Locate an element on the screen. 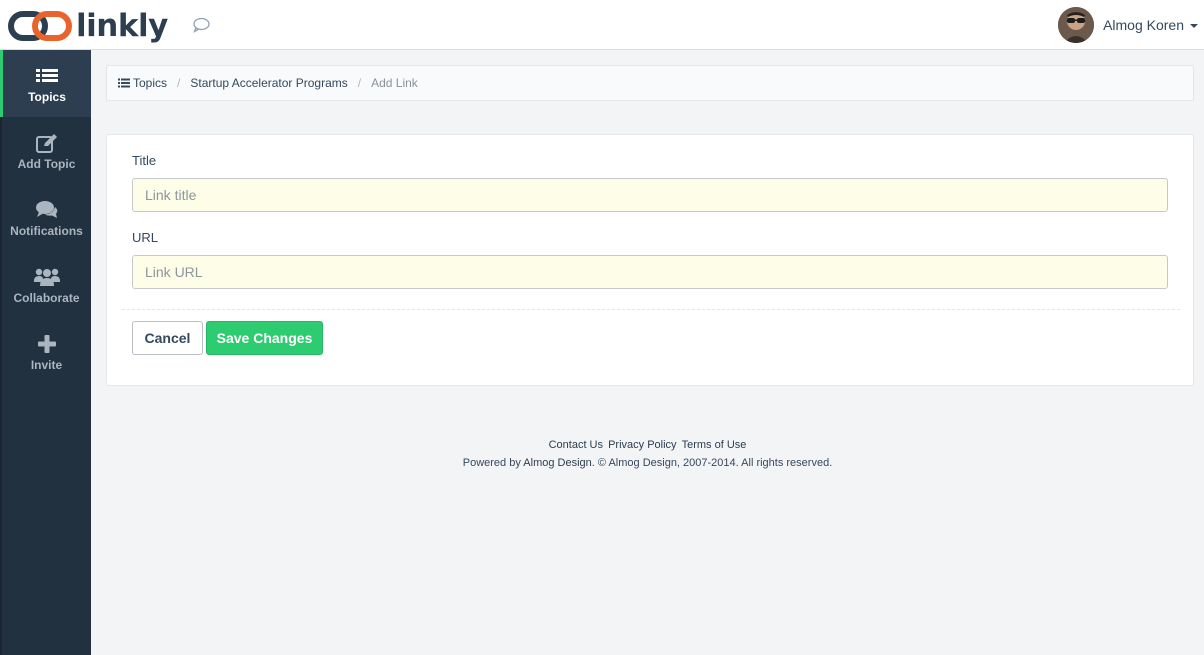 The height and width of the screenshot is (655, 1204). sidebar-item-label: Invite is located at coordinates (46, 364).